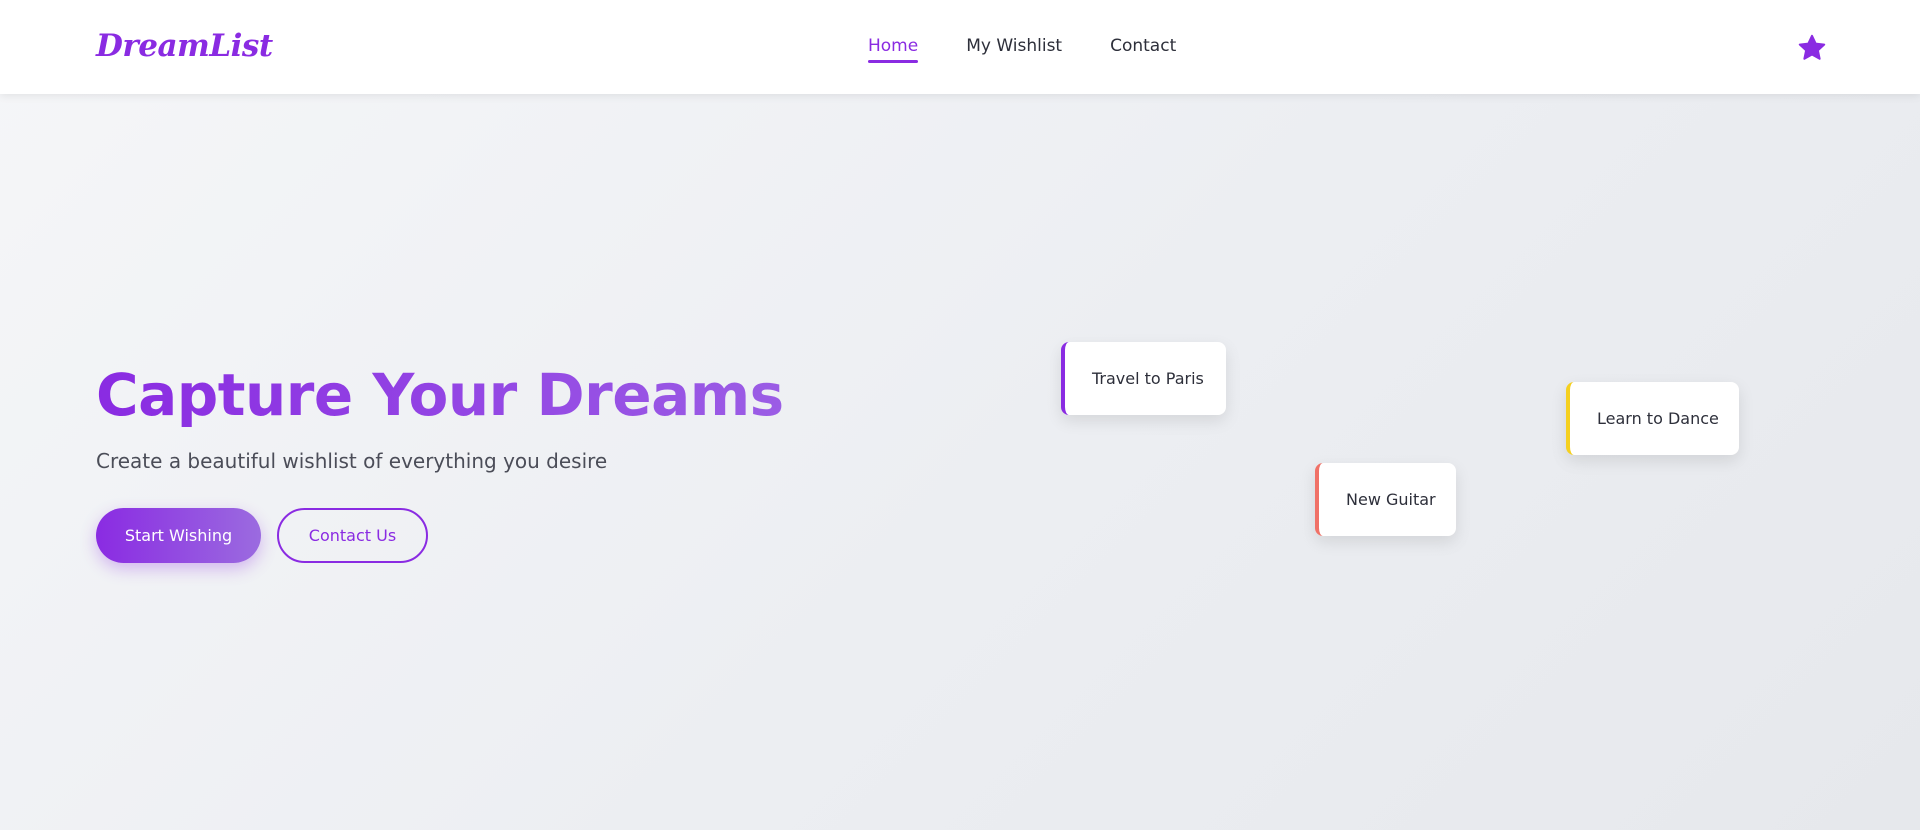 Image resolution: width=1920 pixels, height=830 pixels. I want to click on wish-card-new-guitar: New Guitar, so click(1385, 499).